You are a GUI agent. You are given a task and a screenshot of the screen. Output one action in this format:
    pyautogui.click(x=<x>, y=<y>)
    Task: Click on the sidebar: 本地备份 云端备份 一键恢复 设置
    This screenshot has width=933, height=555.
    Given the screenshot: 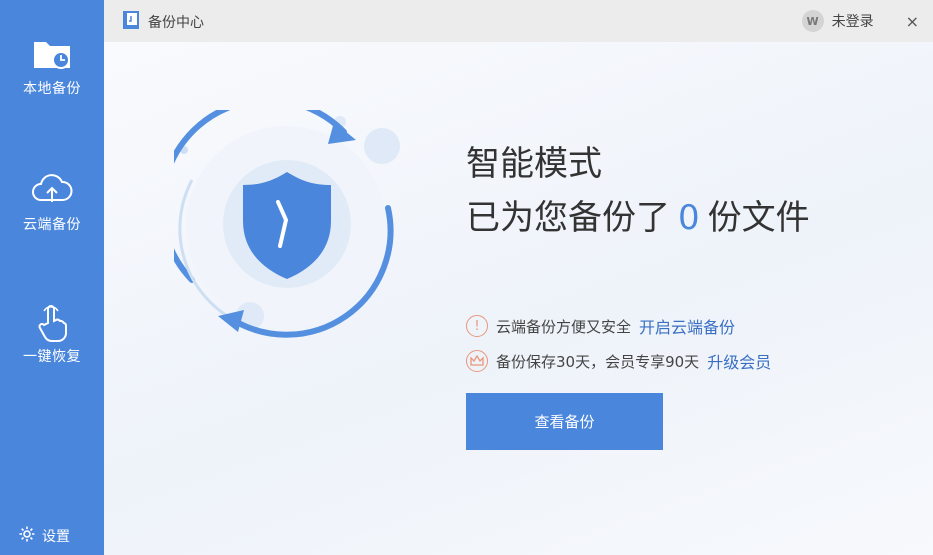 What is the action you would take?
    pyautogui.click(x=52, y=277)
    